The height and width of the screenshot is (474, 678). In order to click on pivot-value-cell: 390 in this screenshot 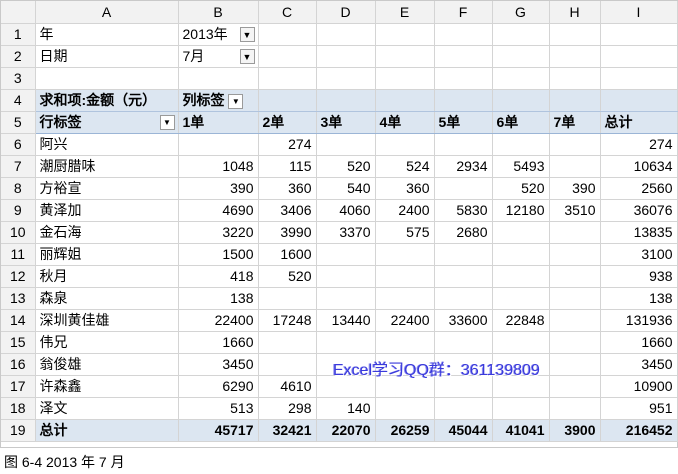, I will do `click(218, 188)`.